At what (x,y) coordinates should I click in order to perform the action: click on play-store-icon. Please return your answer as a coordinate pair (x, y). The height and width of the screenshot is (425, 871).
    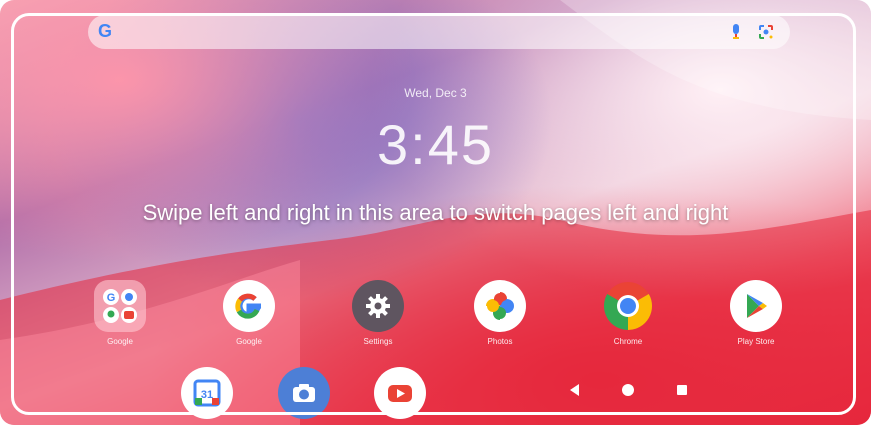
    Looking at the image, I should click on (756, 306).